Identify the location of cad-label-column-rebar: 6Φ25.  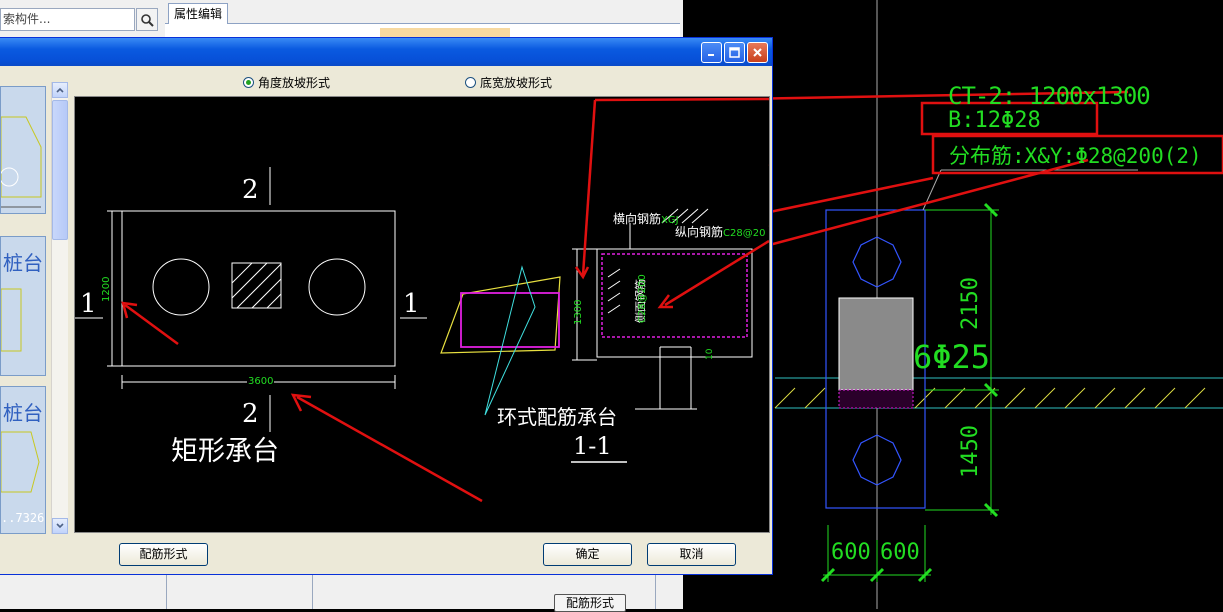
(952, 357).